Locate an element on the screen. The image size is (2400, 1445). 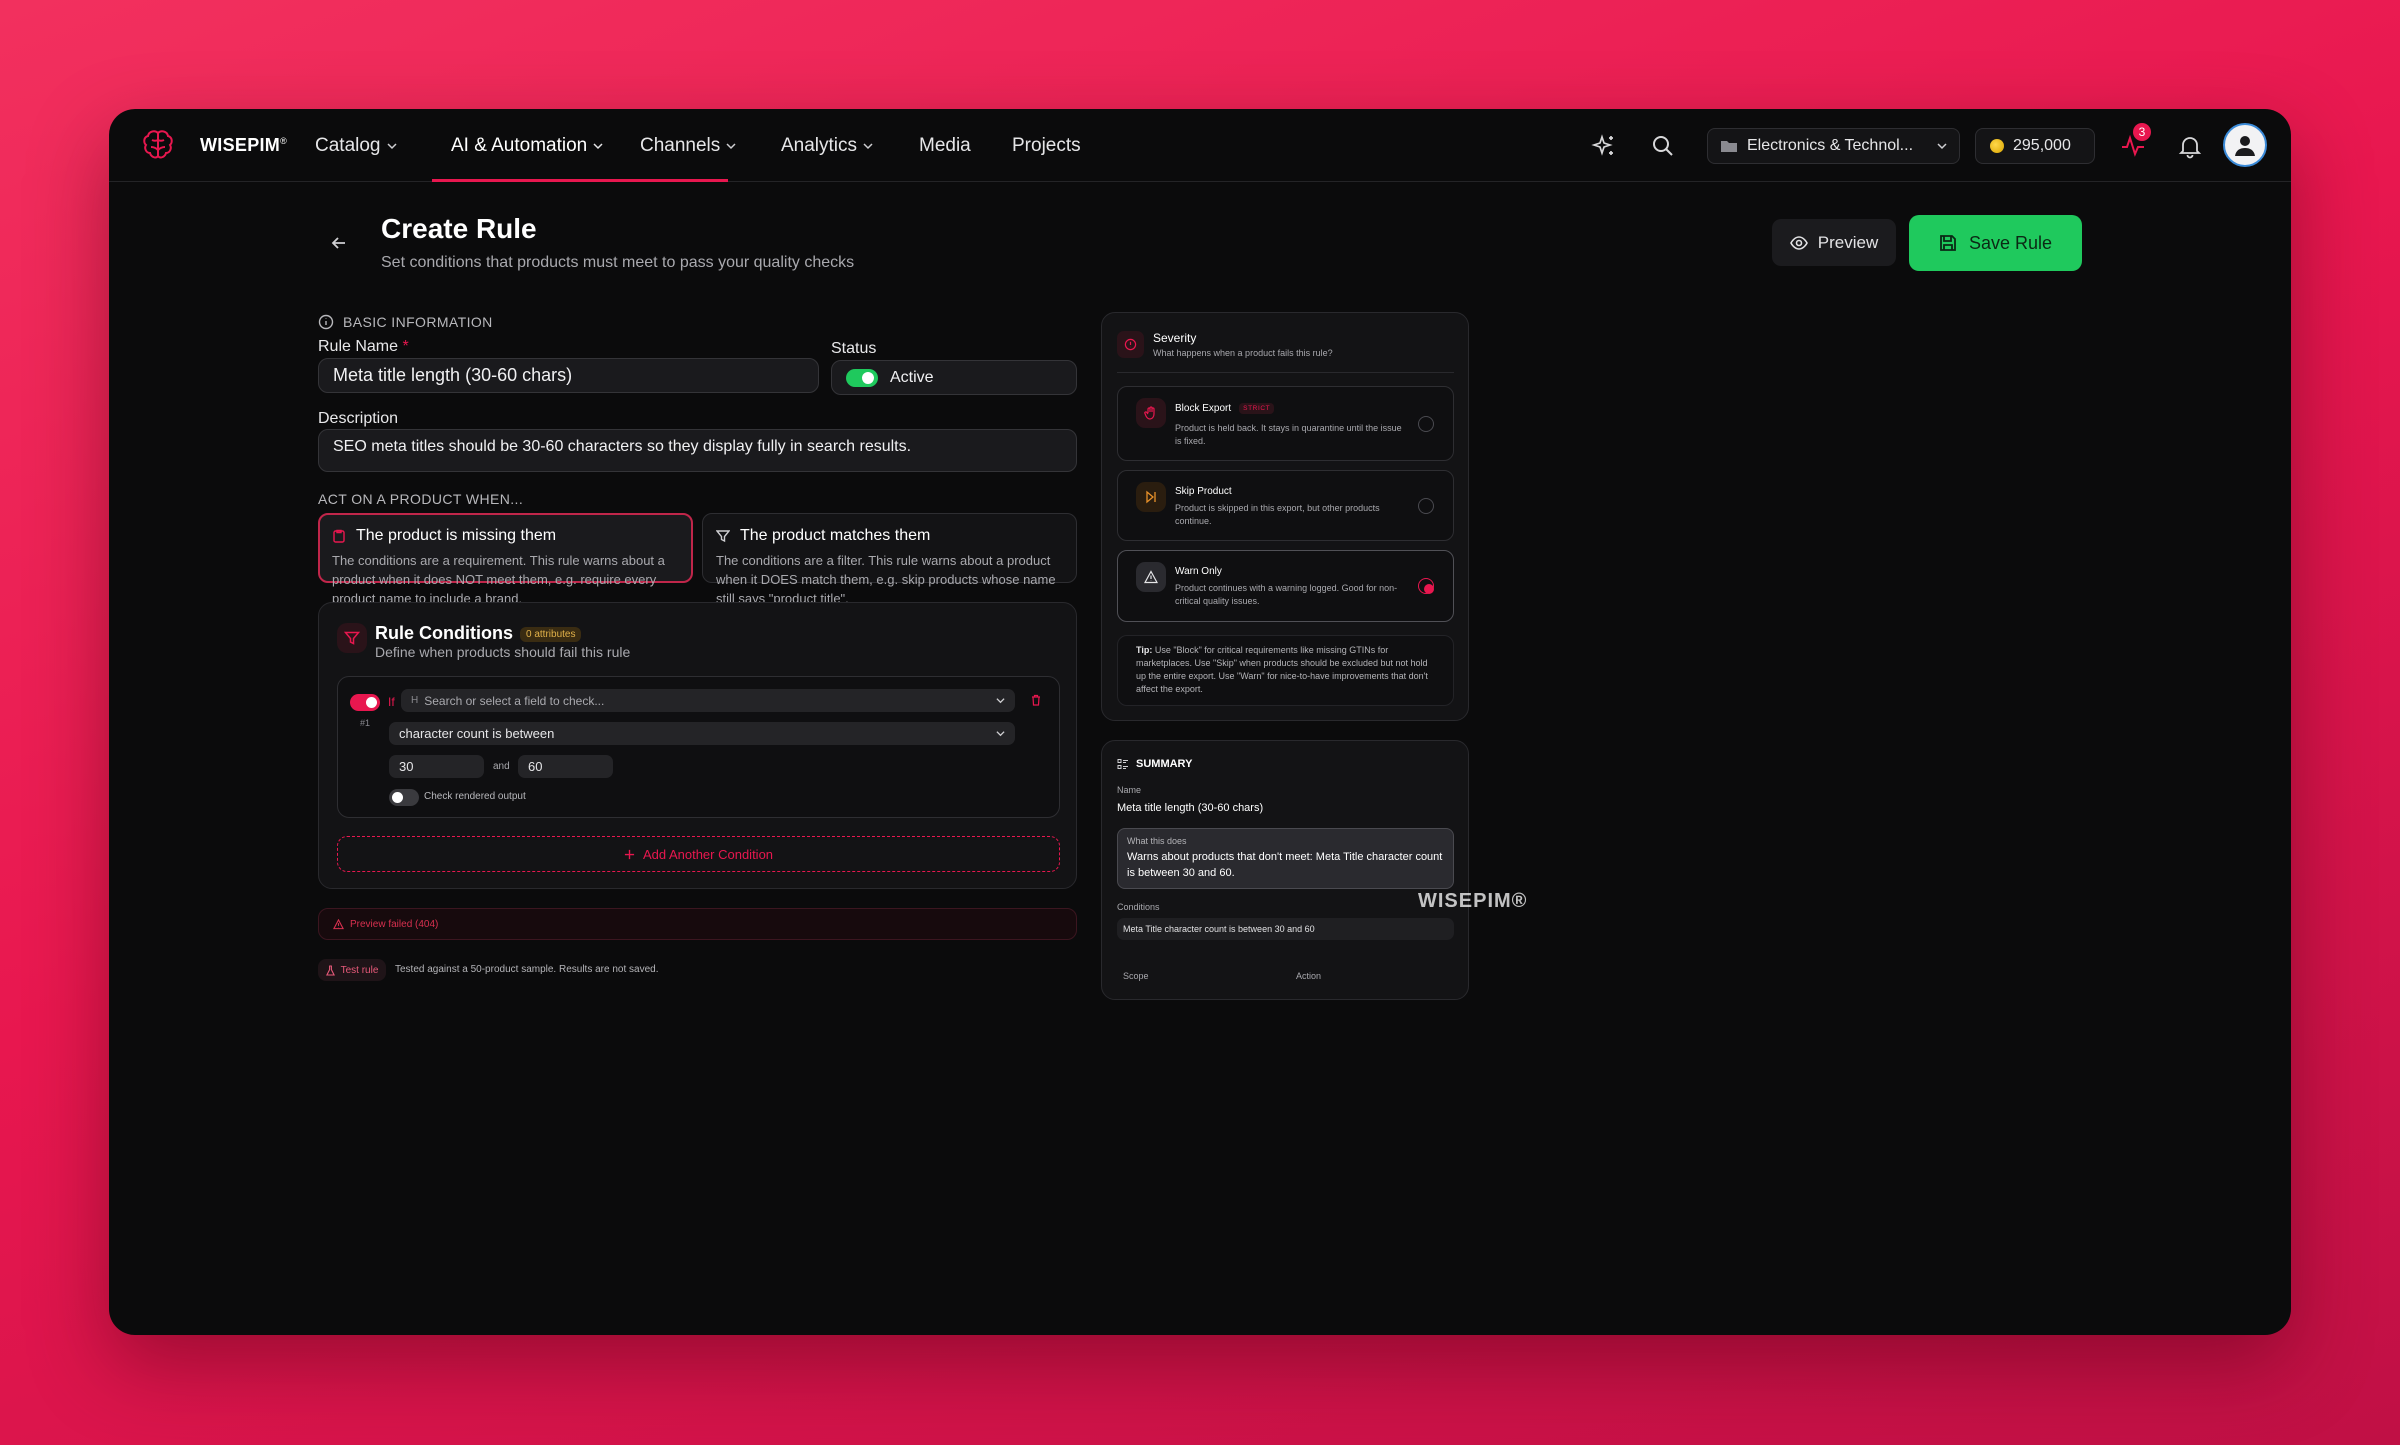
bell-icon is located at coordinates (2190, 146).